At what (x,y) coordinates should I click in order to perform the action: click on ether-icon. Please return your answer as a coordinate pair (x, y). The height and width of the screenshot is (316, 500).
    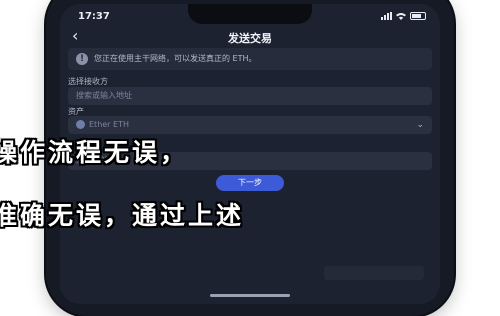
    Looking at the image, I should click on (80, 124).